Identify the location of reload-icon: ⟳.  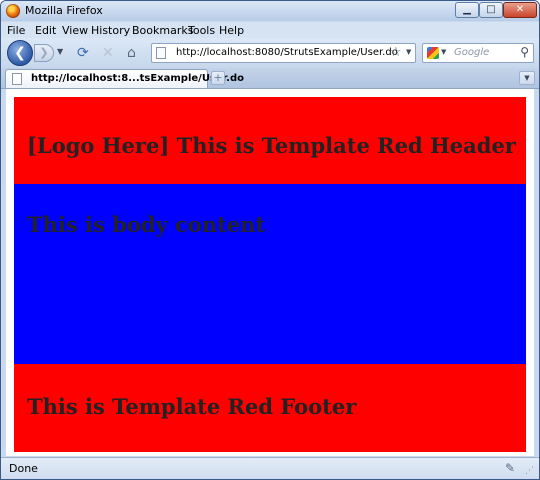
(83, 53).